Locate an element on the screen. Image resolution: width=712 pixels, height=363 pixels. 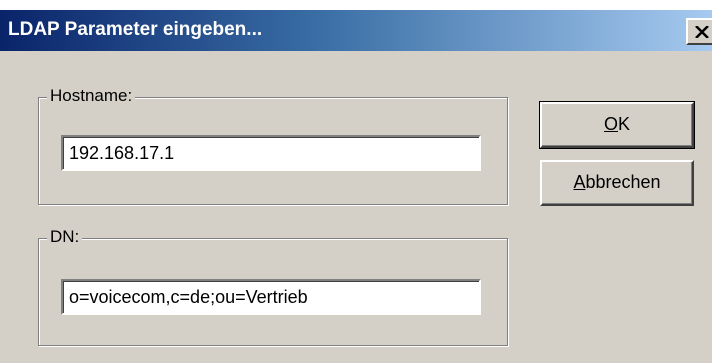
hostname-input is located at coordinates (271, 153).